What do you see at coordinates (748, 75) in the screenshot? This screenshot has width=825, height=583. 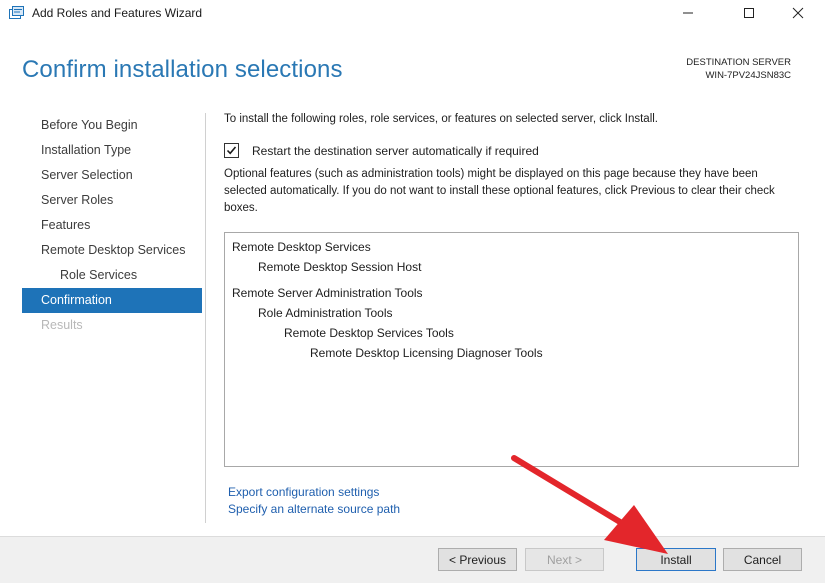 I see `destination-server-name: WIN-7PV24JSN83C` at bounding box center [748, 75].